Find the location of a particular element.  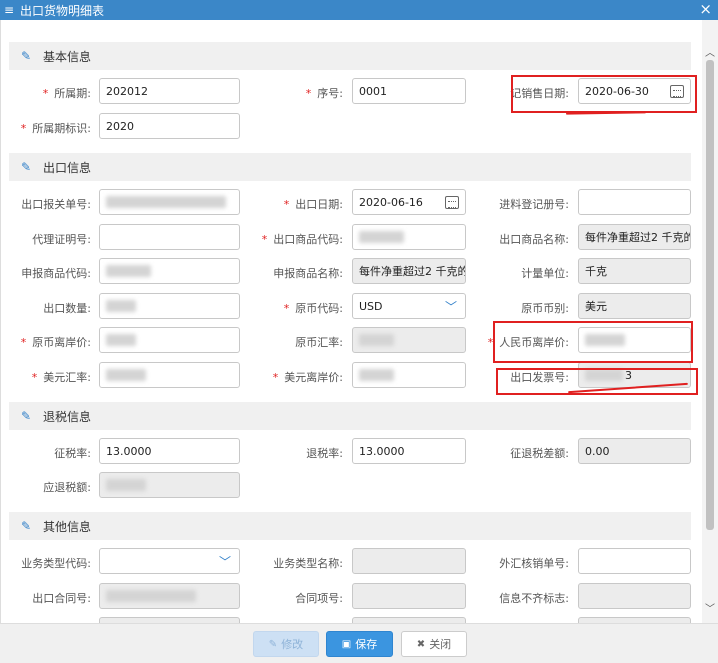

contract-item-label: 合同项号: is located at coordinates (319, 598).